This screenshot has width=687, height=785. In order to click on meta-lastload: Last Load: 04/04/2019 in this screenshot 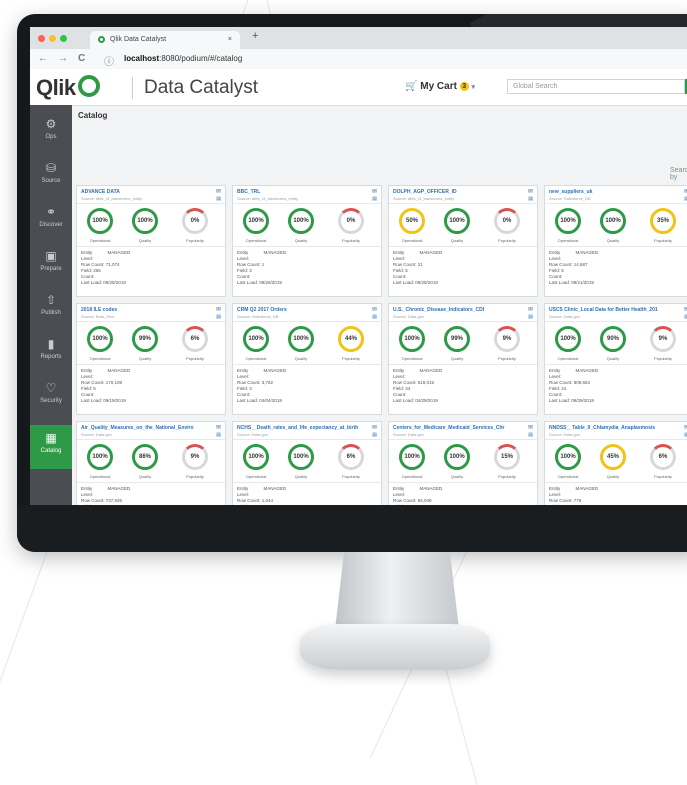, I will do `click(261, 401)`.